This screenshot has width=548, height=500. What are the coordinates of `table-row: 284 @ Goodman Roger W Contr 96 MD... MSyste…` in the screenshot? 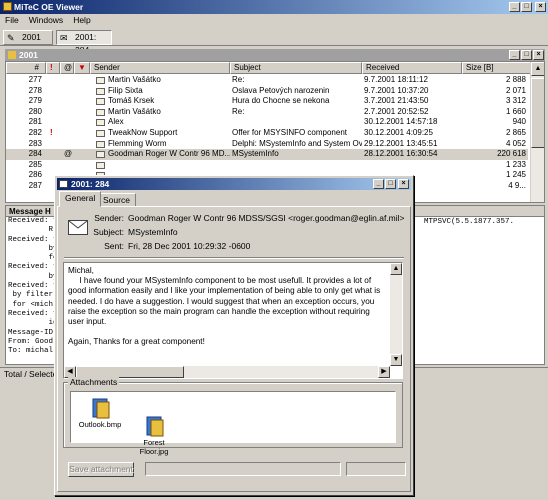 It's located at (267, 154).